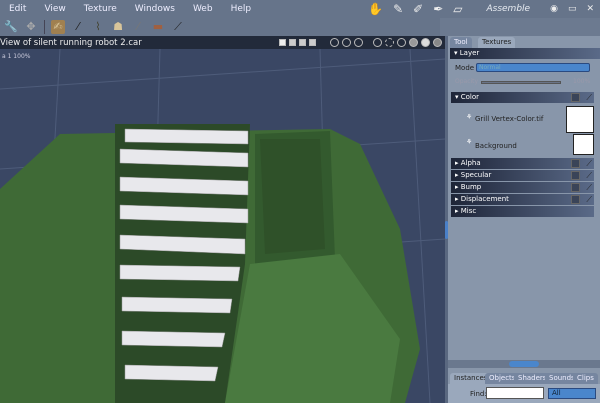 The height and width of the screenshot is (403, 600). I want to click on close-icon: ✕, so click(590, 9).